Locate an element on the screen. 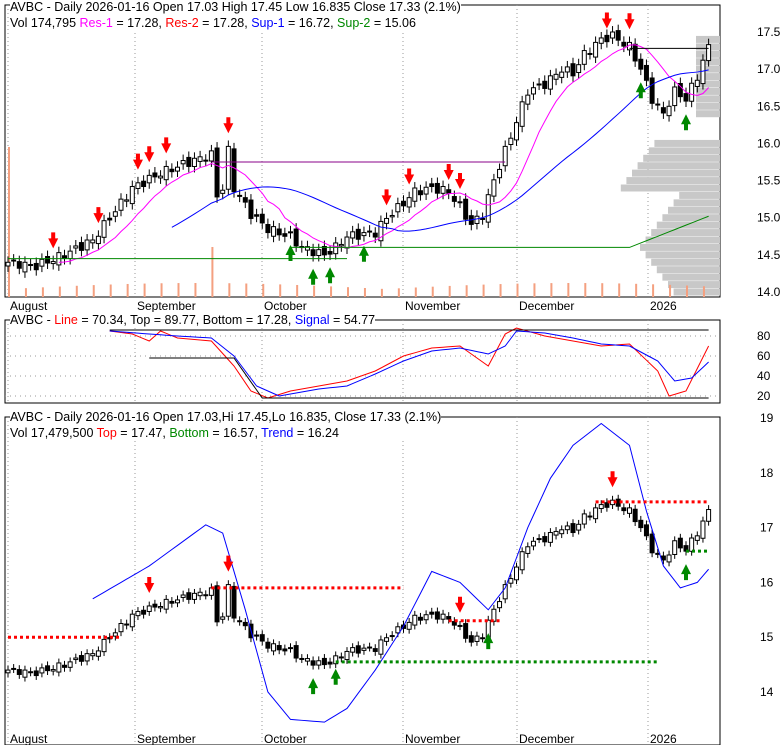  trend-value: = 16.24 is located at coordinates (316, 433).